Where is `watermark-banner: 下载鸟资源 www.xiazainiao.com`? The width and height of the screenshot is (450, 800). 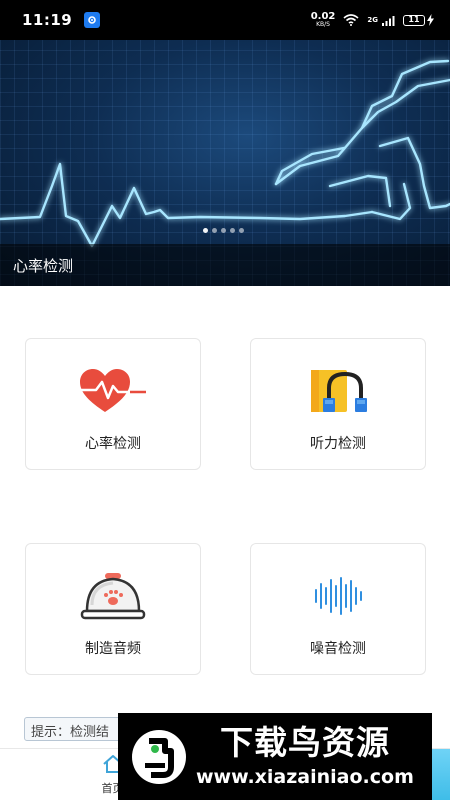 watermark-banner: 下载鸟资源 www.xiazainiao.com is located at coordinates (275, 756).